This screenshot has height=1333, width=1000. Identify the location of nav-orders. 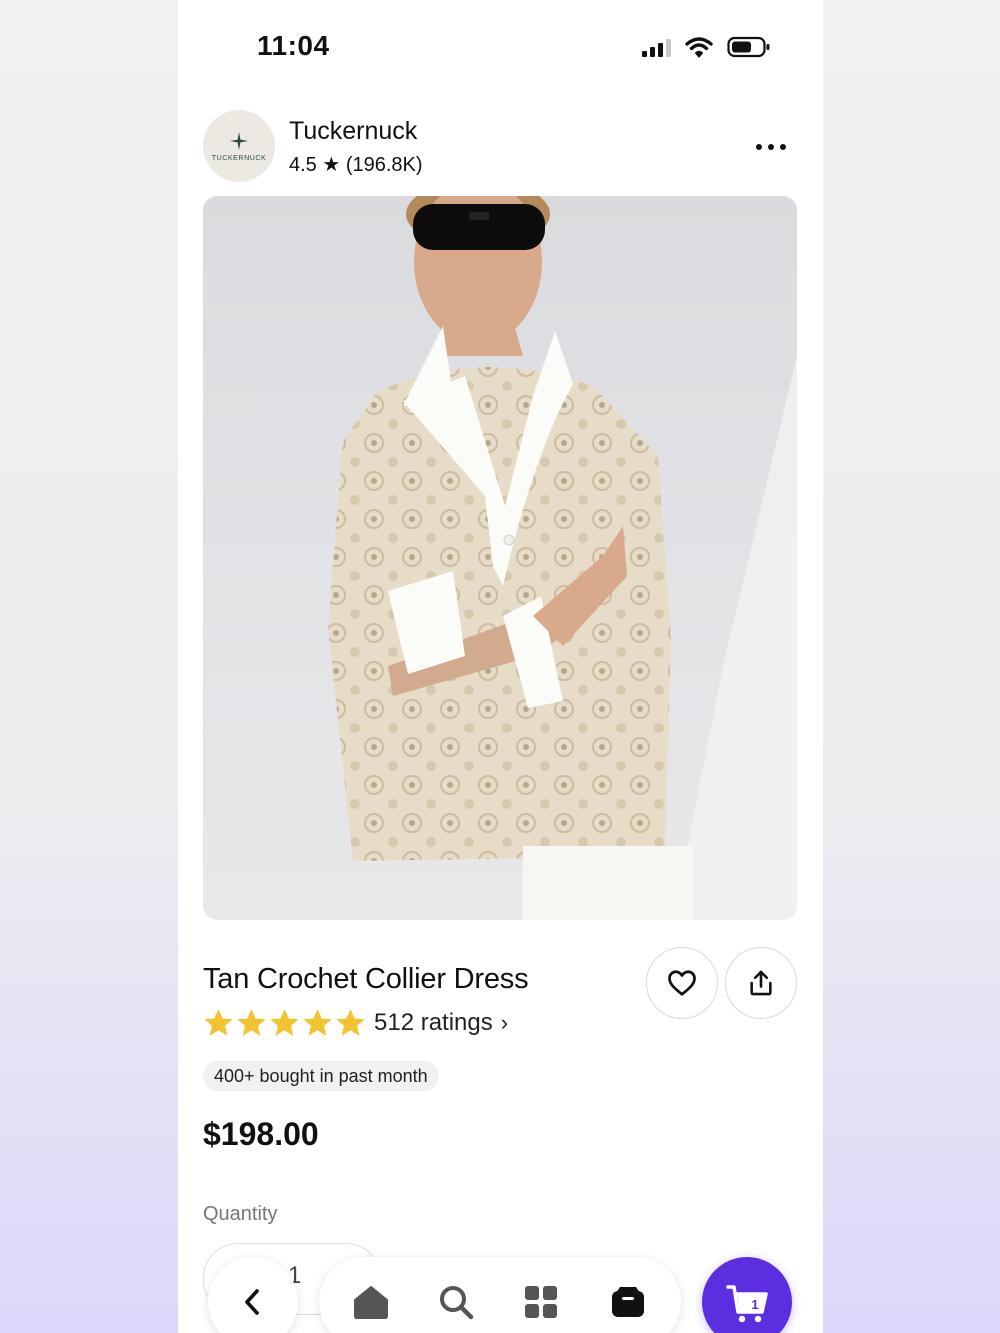
(628, 1295).